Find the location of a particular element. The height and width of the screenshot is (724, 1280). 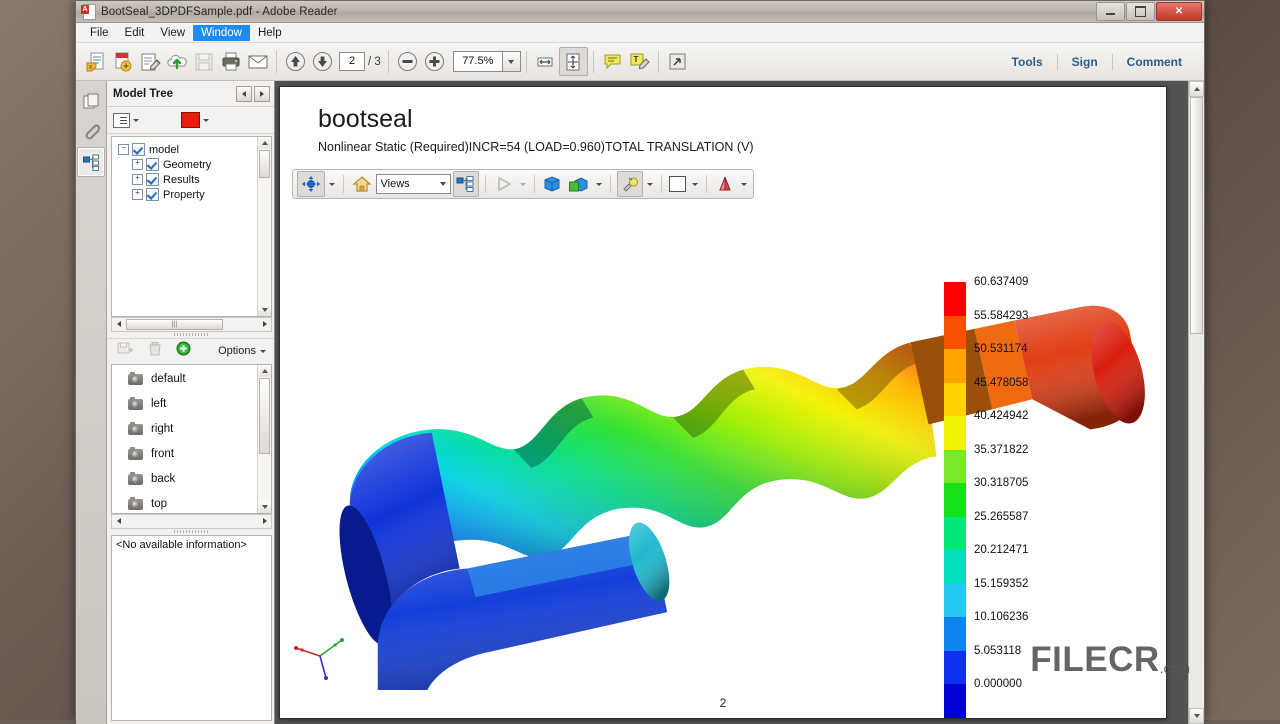

play-dropdown-arrow is located at coordinates (523, 184).